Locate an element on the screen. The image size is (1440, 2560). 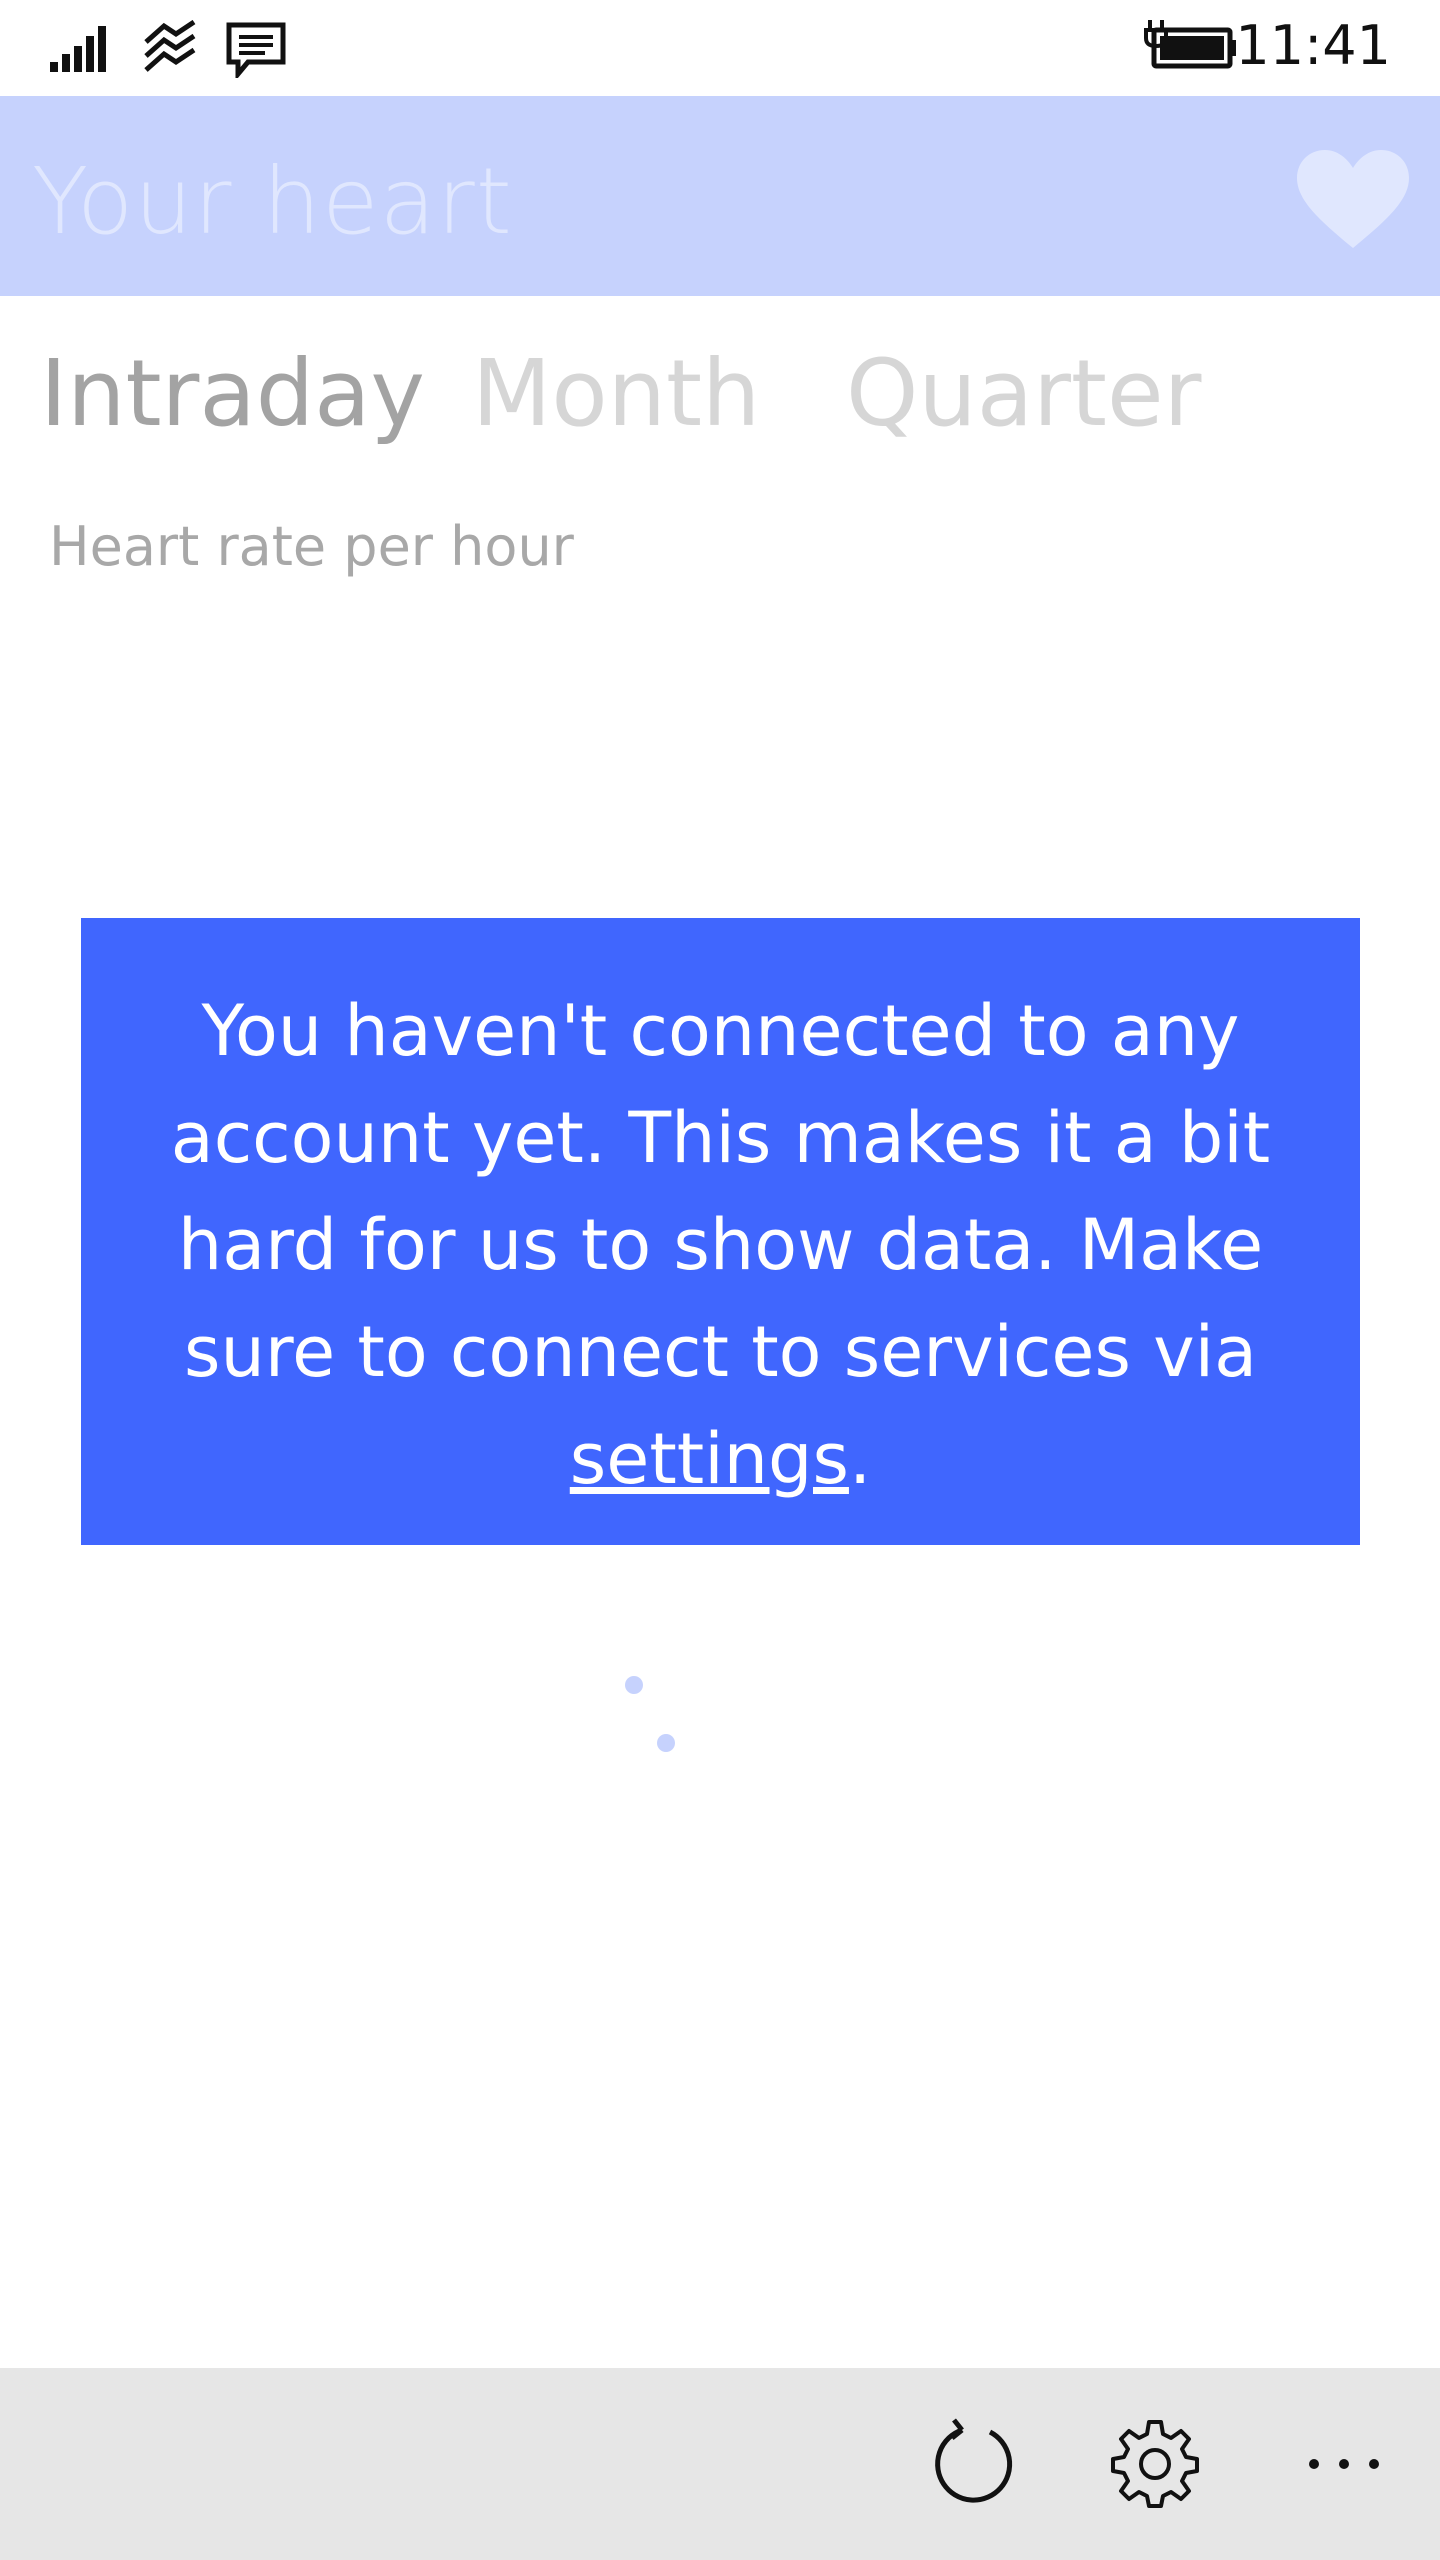
tab-quarter: Quarter is located at coordinates (1023, 393).